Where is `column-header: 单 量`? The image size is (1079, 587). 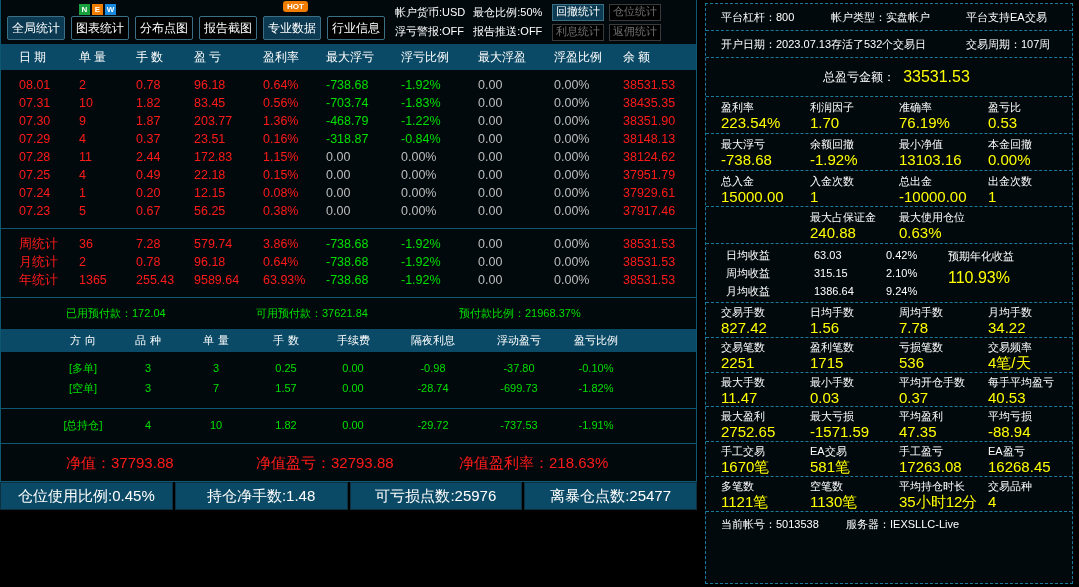
column-header: 单 量 is located at coordinates (93, 57).